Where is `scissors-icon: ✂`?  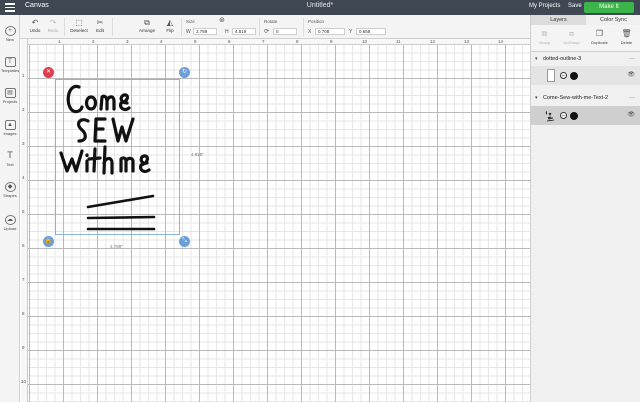 scissors-icon: ✂ is located at coordinates (100, 22).